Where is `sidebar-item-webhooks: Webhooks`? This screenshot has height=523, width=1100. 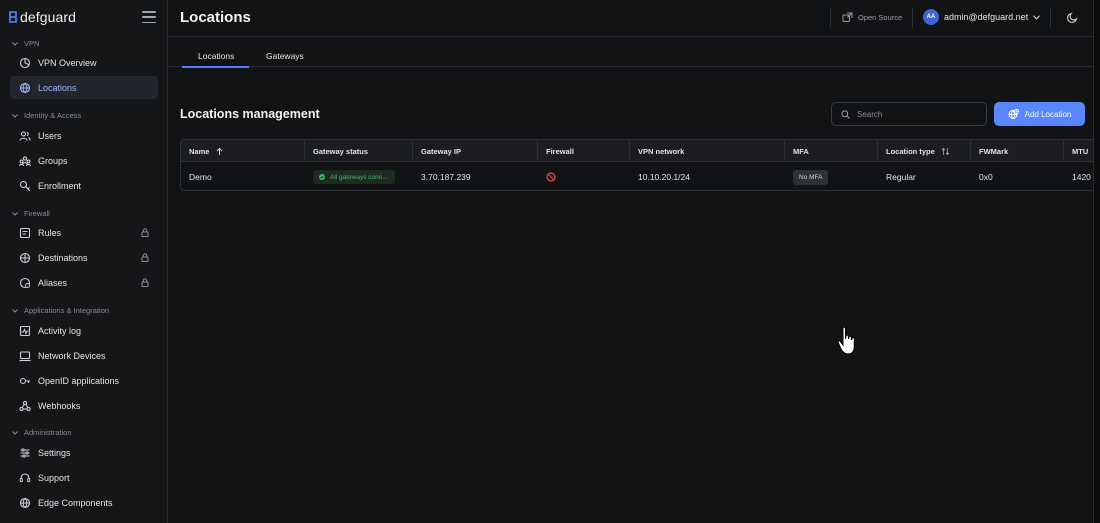 sidebar-item-webhooks: Webhooks is located at coordinates (84, 405).